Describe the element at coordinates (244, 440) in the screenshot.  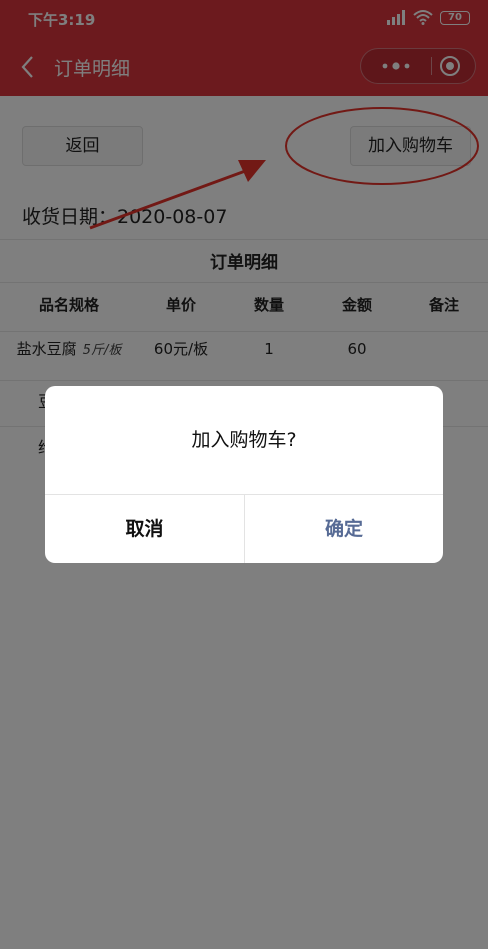
I see `dialog-message: 加入购物车?` at that location.